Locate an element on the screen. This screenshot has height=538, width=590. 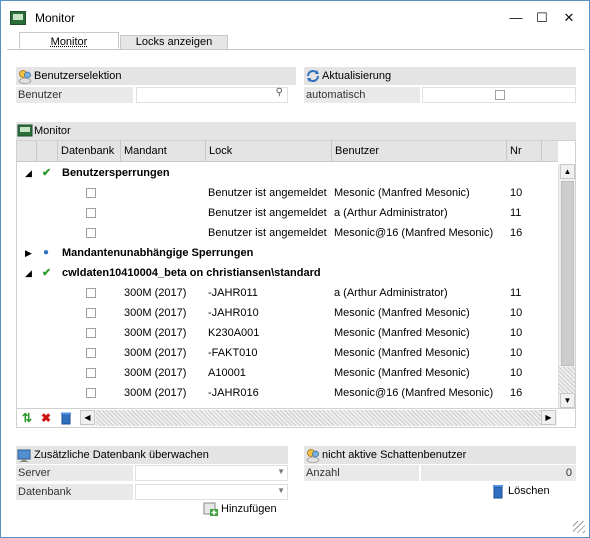
scroll-down-icon: ▼ is located at coordinates (567, 400).